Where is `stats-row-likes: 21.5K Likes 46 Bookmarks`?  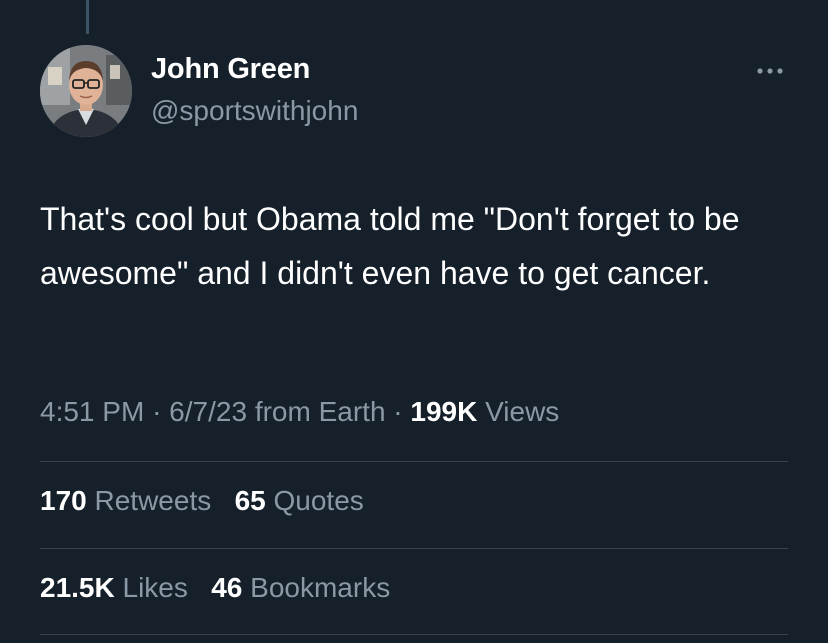
stats-row-likes: 21.5K Likes 46 Bookmarks is located at coordinates (215, 588).